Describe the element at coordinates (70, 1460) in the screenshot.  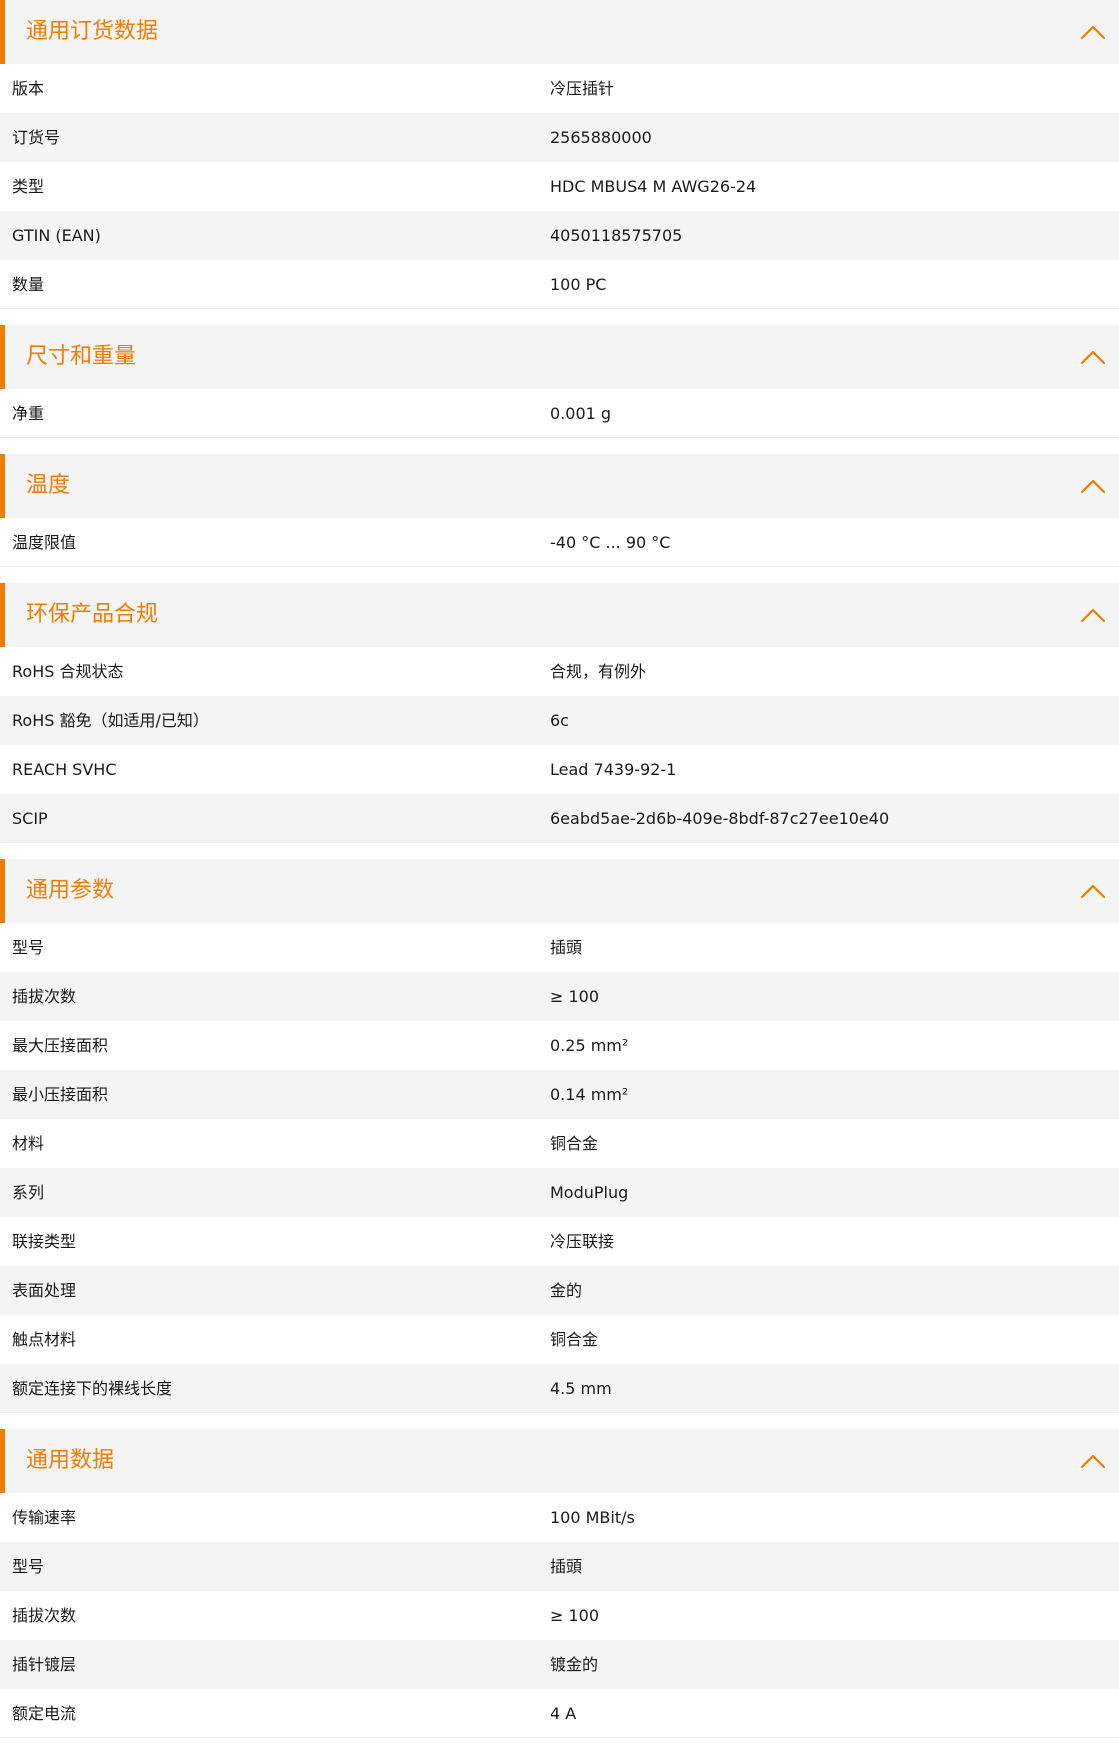
I see `section-title: 通用数据` at that location.